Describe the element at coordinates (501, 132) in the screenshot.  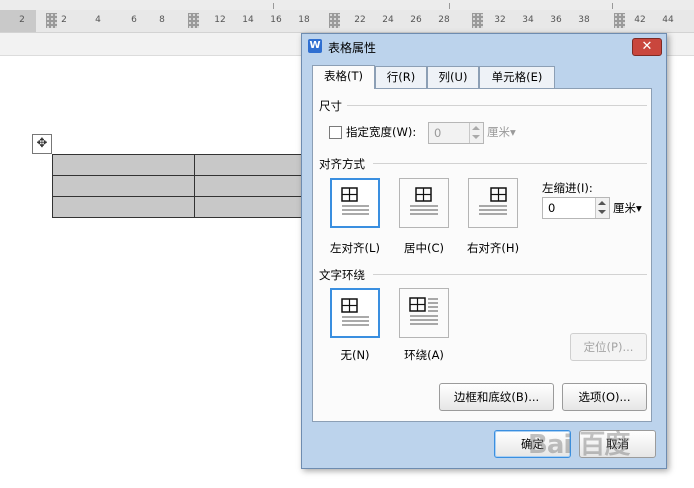
I see `width-unit-select: 厘米▾` at that location.